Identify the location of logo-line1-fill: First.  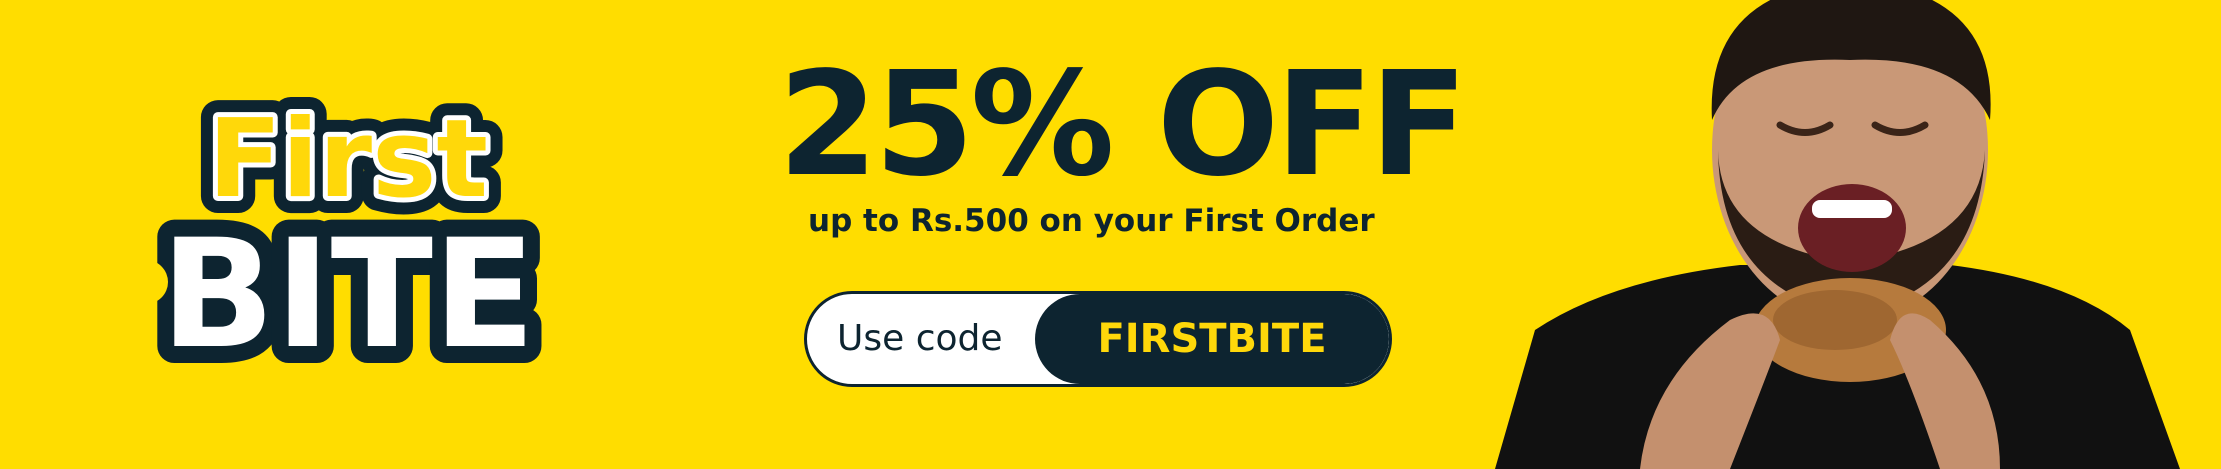
(348, 159).